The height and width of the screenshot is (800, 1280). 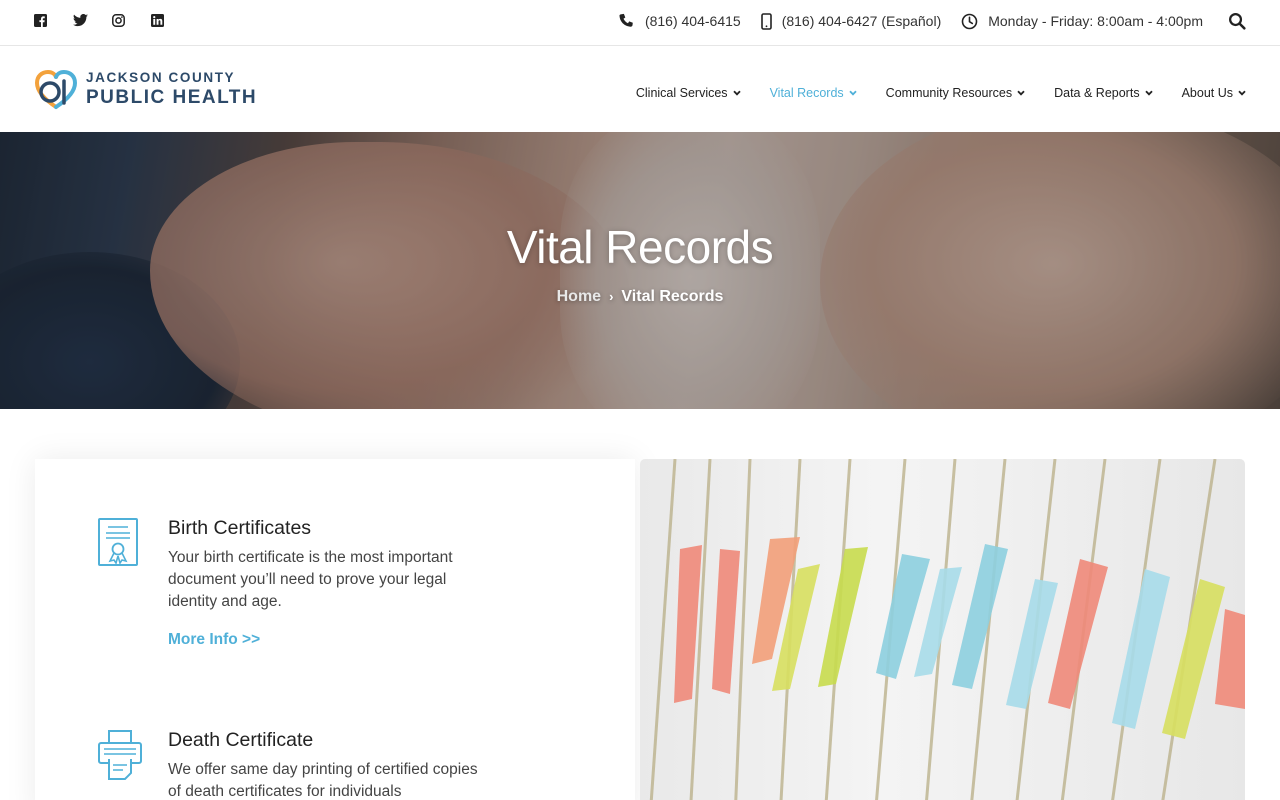 I want to click on logo-line-2: PUBLIC HEALTH, so click(x=172, y=97).